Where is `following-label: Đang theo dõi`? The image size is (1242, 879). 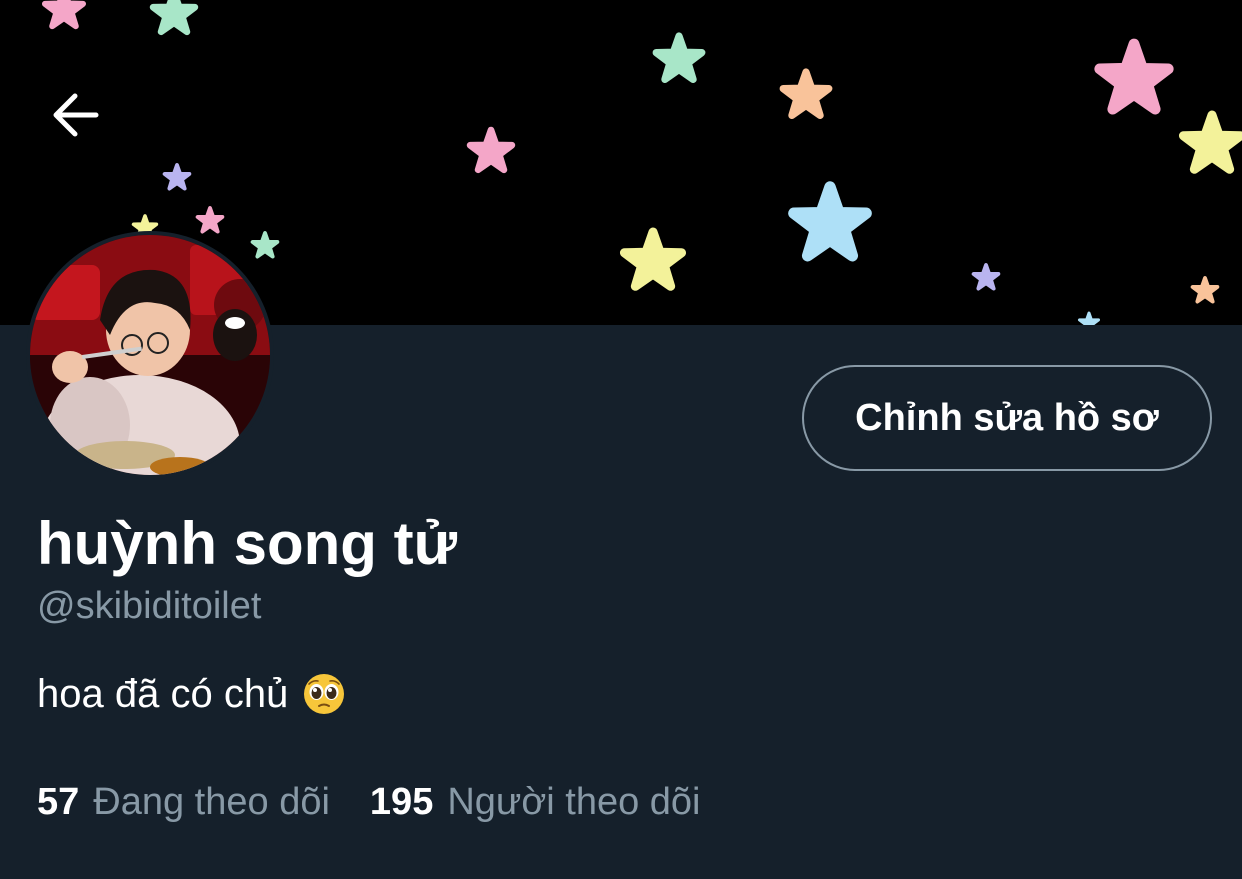 following-label: Đang theo dõi is located at coordinates (211, 801).